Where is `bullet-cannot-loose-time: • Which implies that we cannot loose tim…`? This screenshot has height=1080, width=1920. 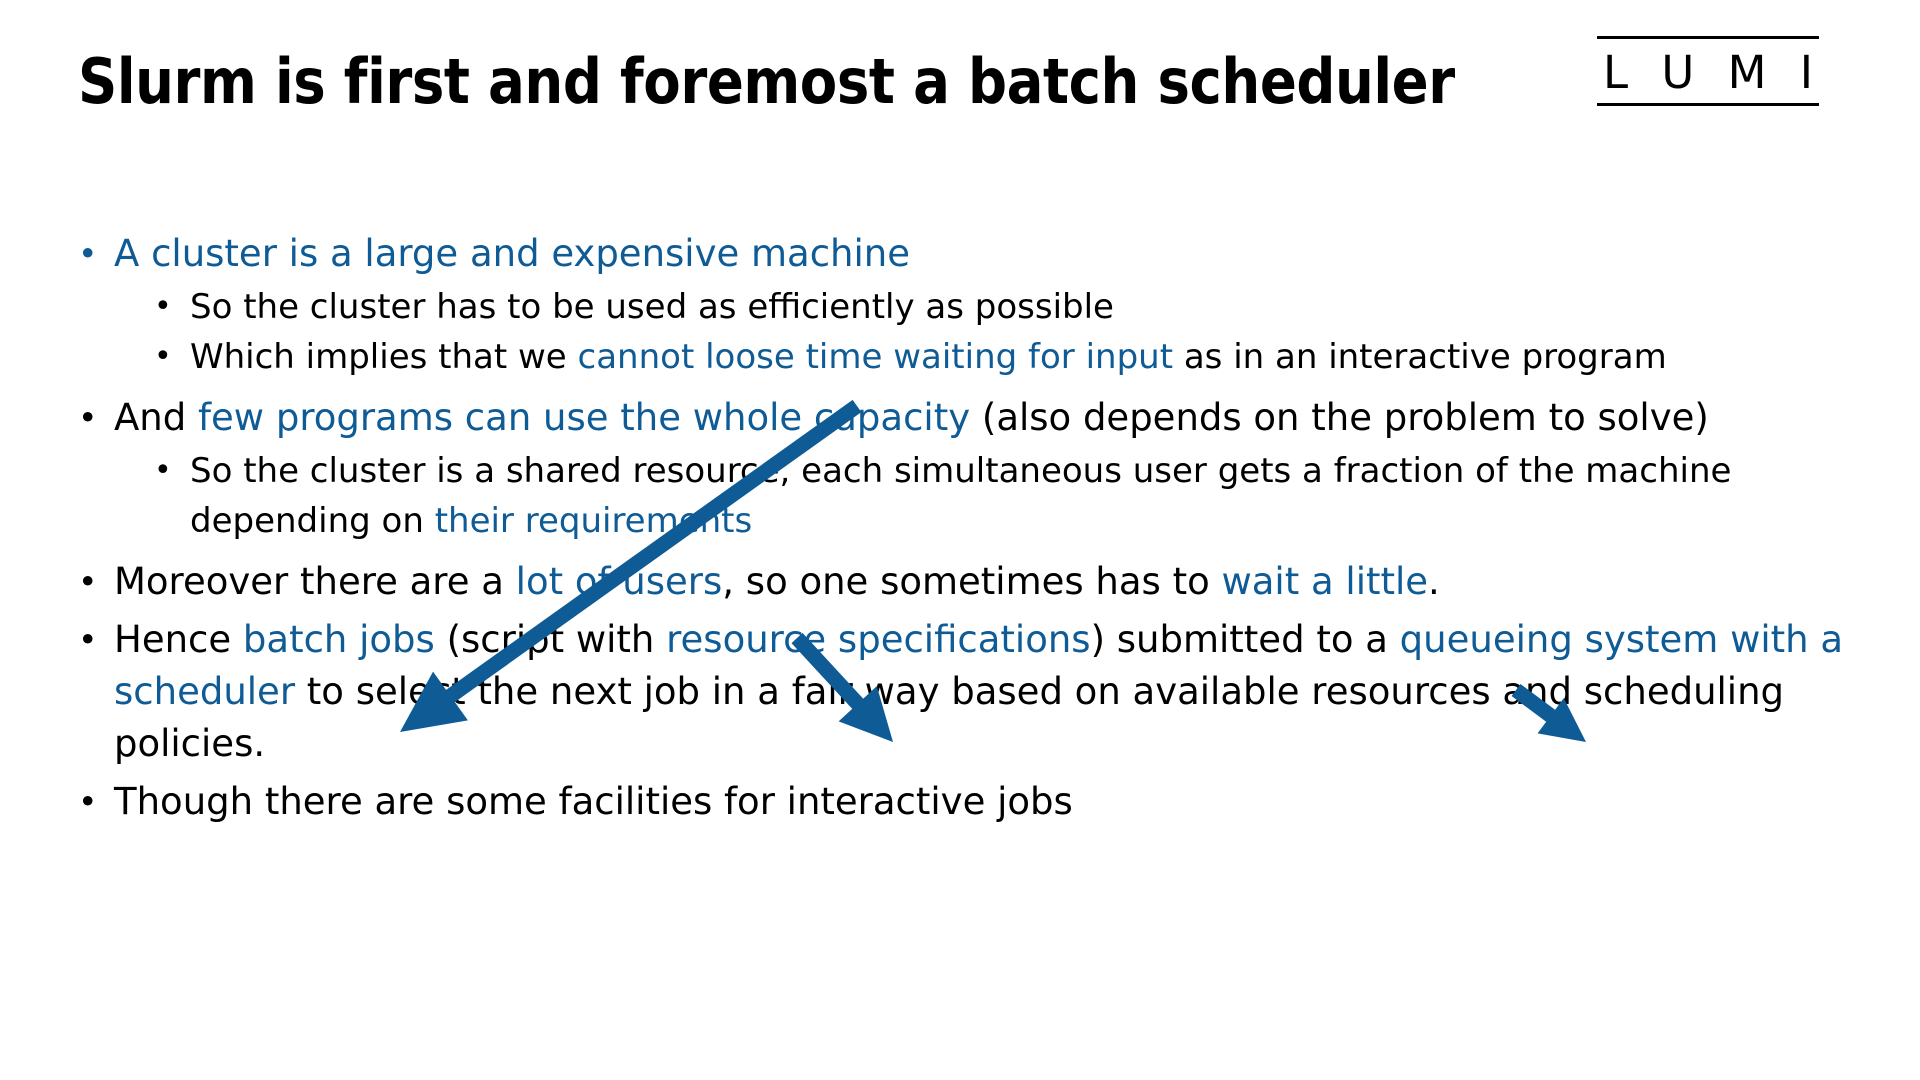 bullet-cannot-loose-time: • Which implies that we cannot loose tim… is located at coordinates (1005, 357).